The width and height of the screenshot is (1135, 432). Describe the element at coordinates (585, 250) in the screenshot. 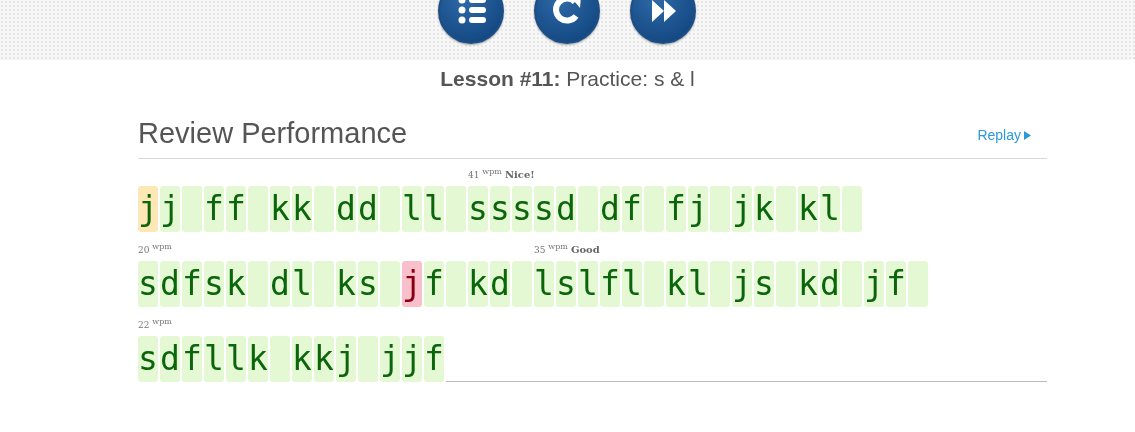

I see `rating-label: Good` at that location.